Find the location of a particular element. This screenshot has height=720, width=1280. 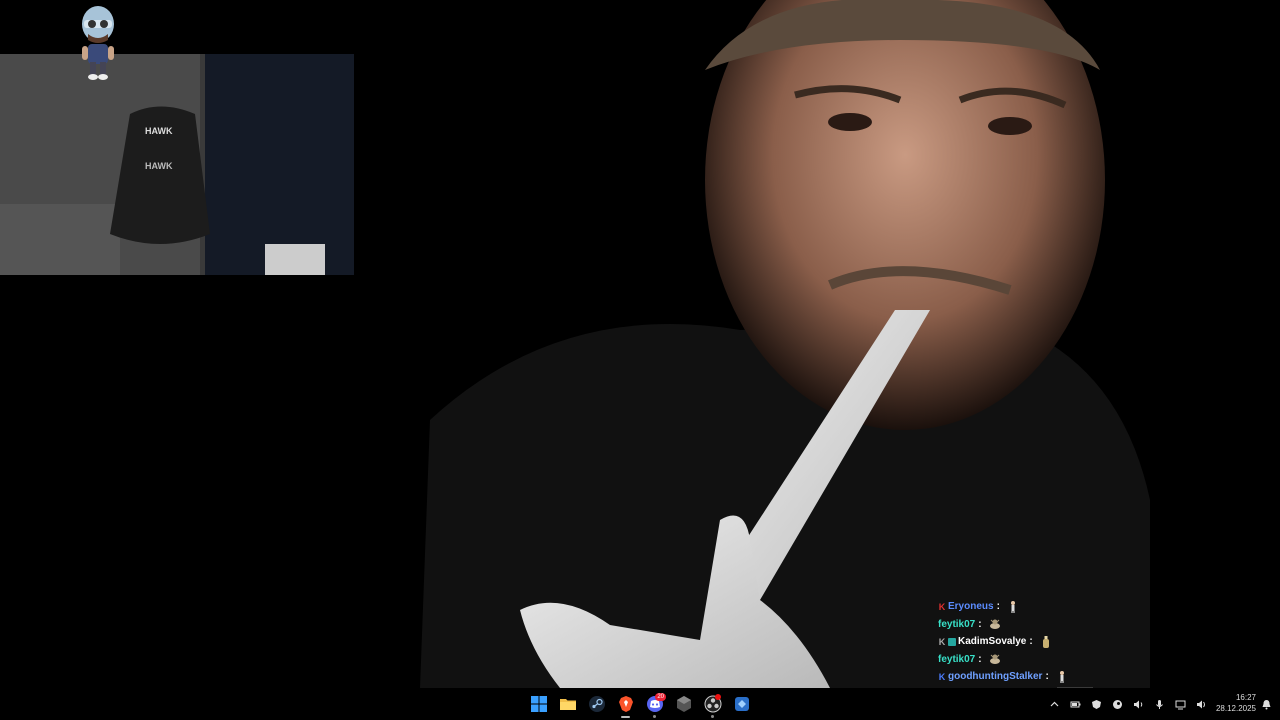

chevron-up-icon is located at coordinates (1054, 703).